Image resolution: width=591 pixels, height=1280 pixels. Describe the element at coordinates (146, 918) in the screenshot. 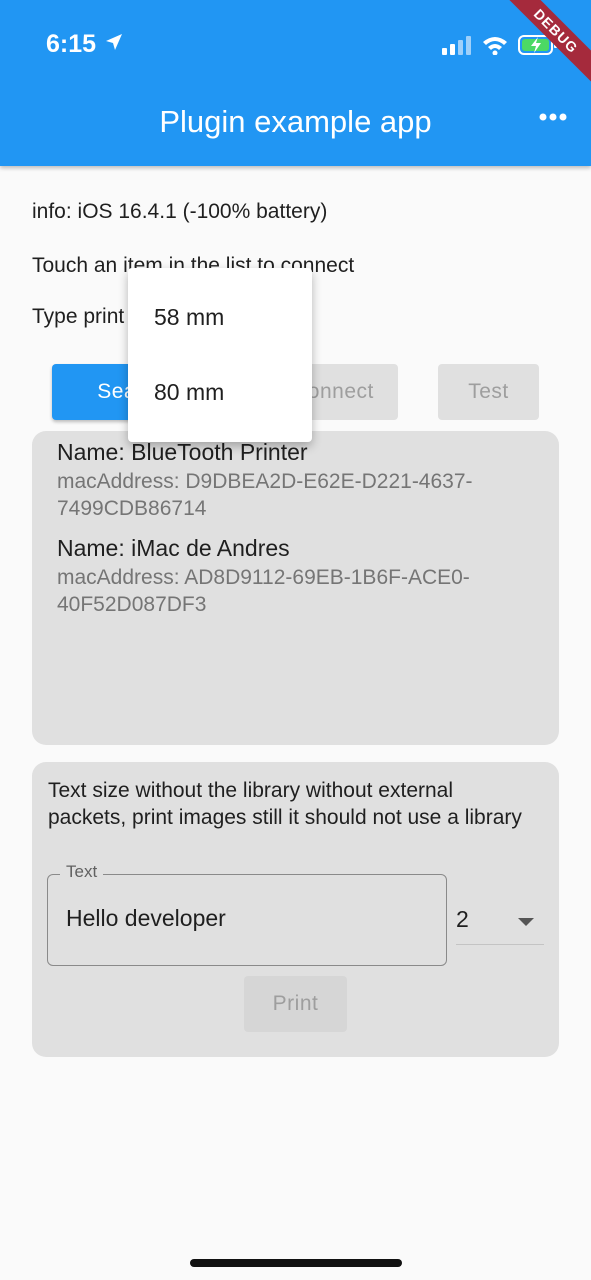

I see `text-field-value: Hello developer` at that location.